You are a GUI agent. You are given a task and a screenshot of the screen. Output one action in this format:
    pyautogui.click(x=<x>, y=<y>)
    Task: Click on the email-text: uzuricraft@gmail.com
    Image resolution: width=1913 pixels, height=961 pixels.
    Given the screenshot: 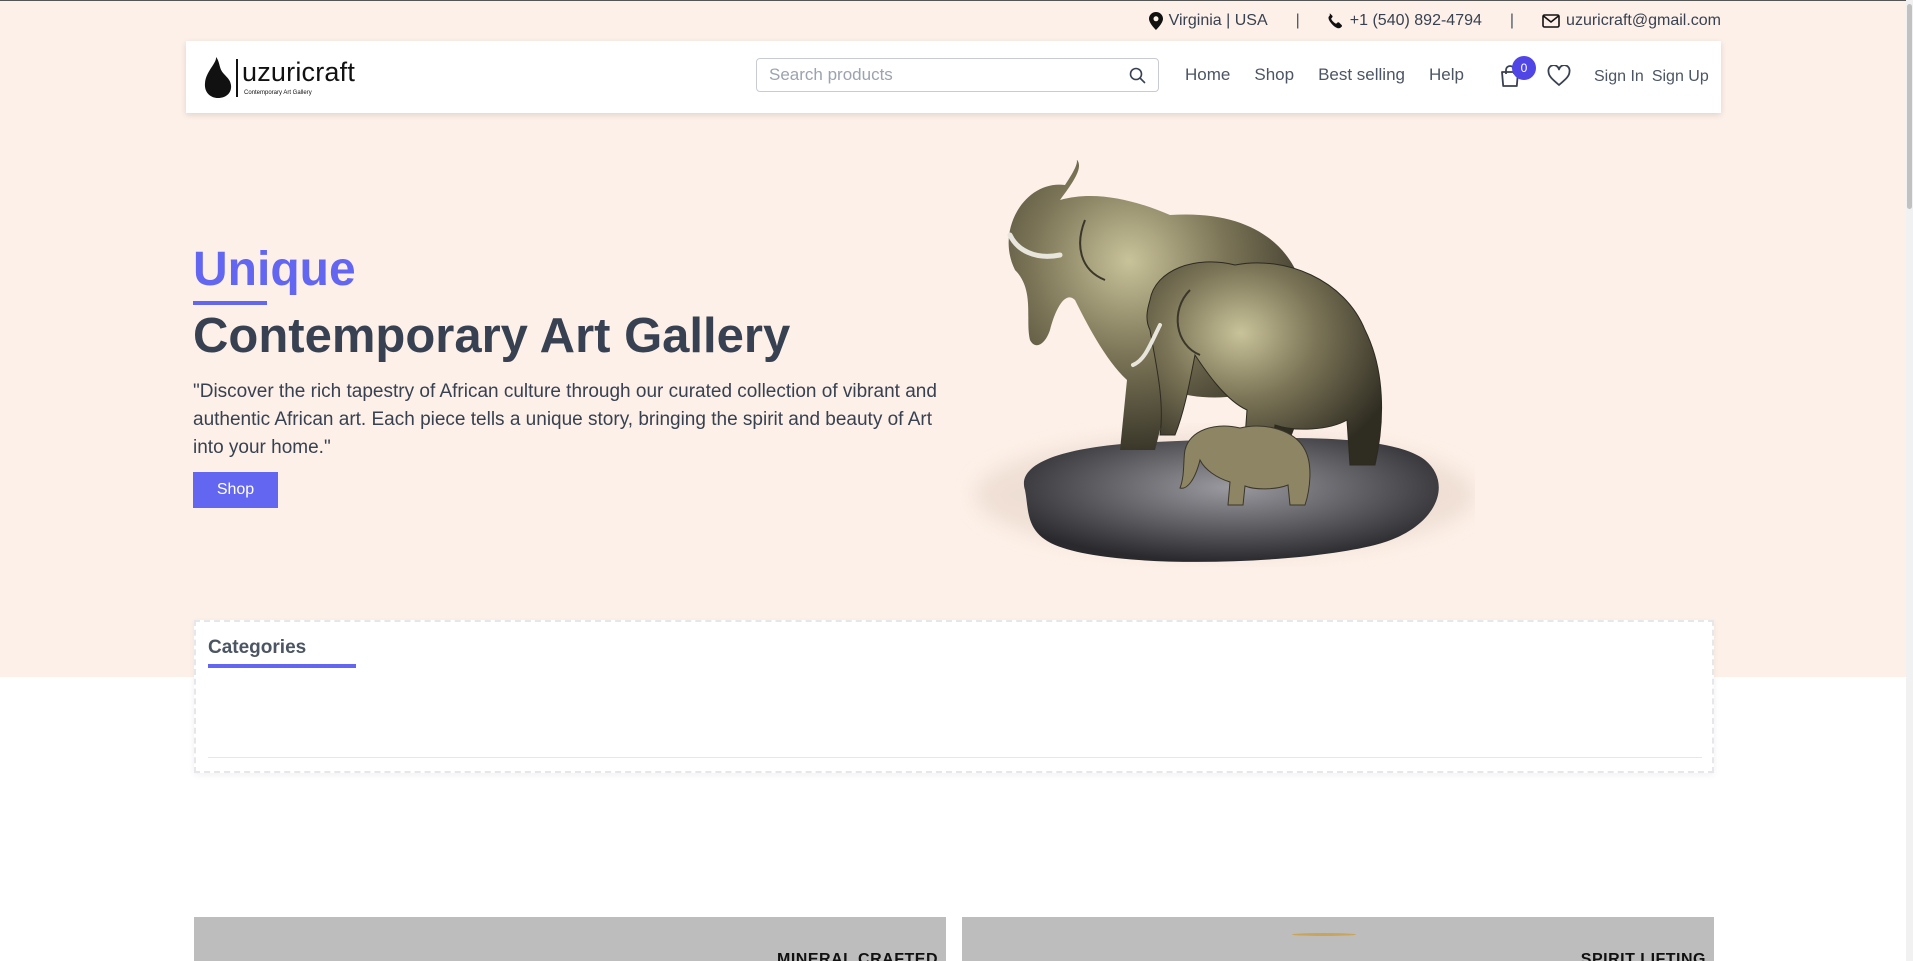 What is the action you would take?
    pyautogui.click(x=1643, y=20)
    